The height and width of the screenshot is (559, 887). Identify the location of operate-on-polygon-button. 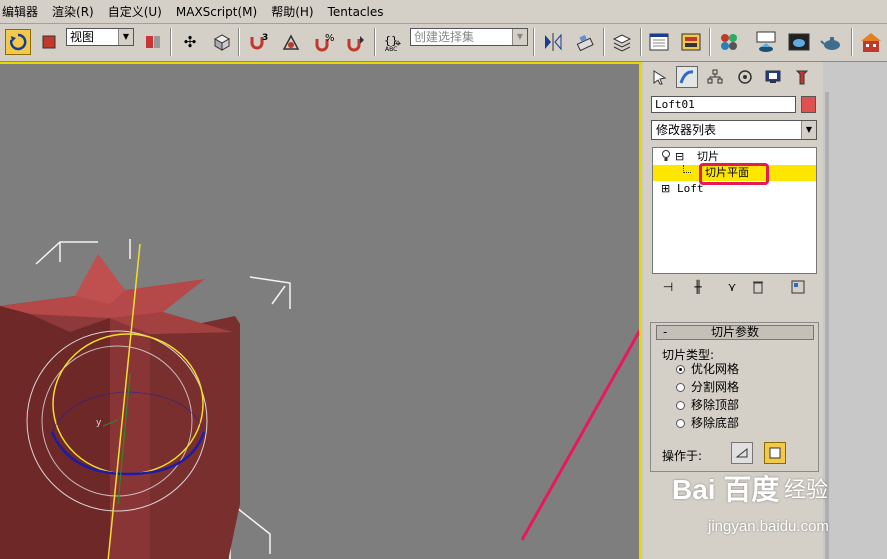
(775, 453).